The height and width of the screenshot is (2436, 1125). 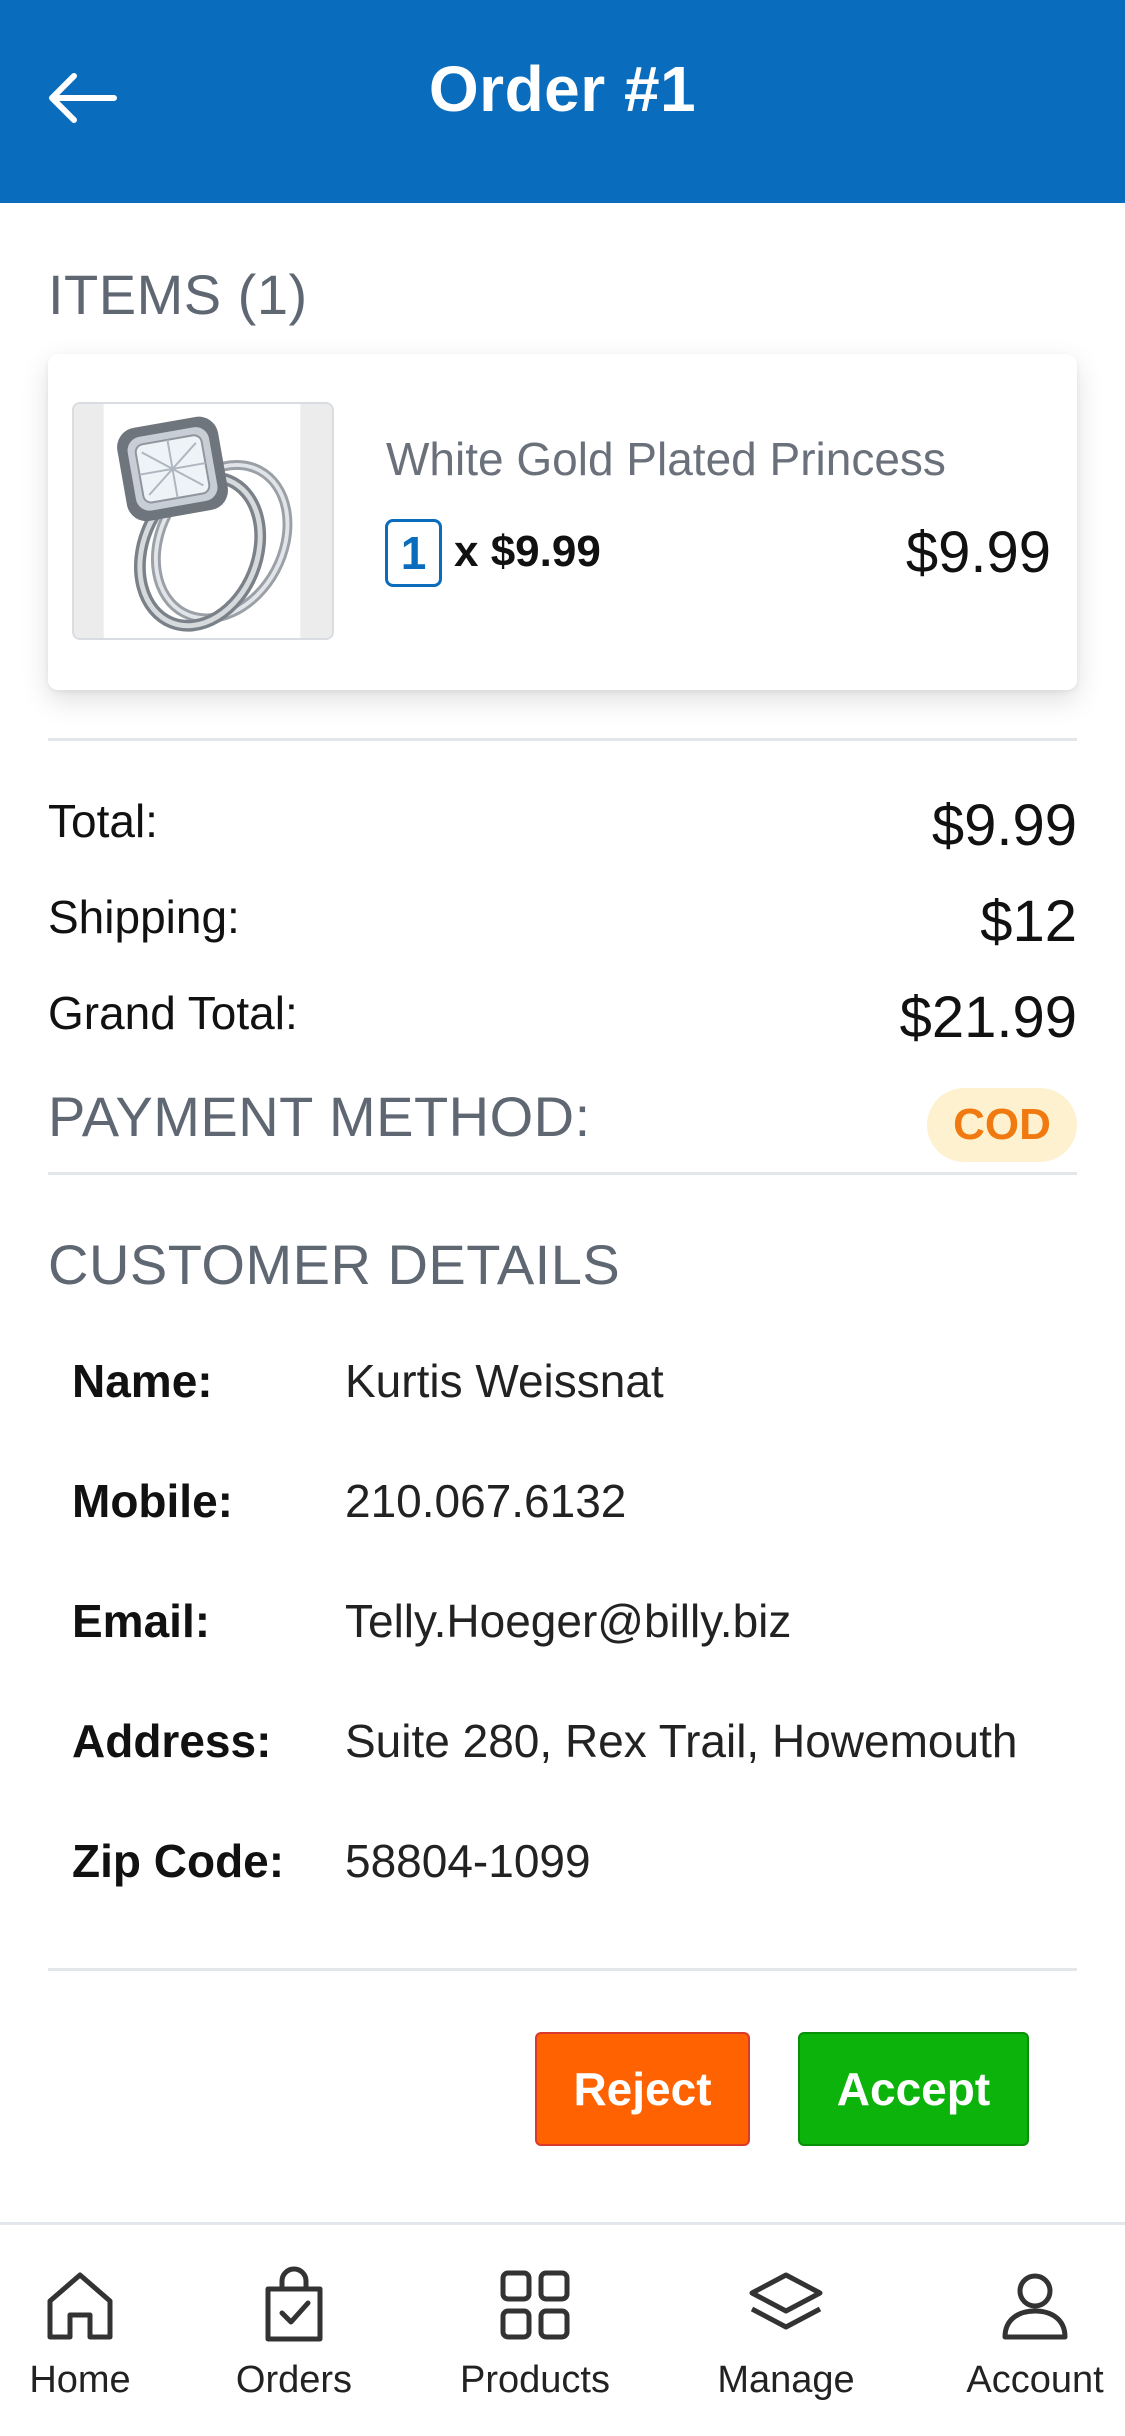 What do you see at coordinates (178, 294) in the screenshot?
I see `items-heading: ITEMS (1)` at bounding box center [178, 294].